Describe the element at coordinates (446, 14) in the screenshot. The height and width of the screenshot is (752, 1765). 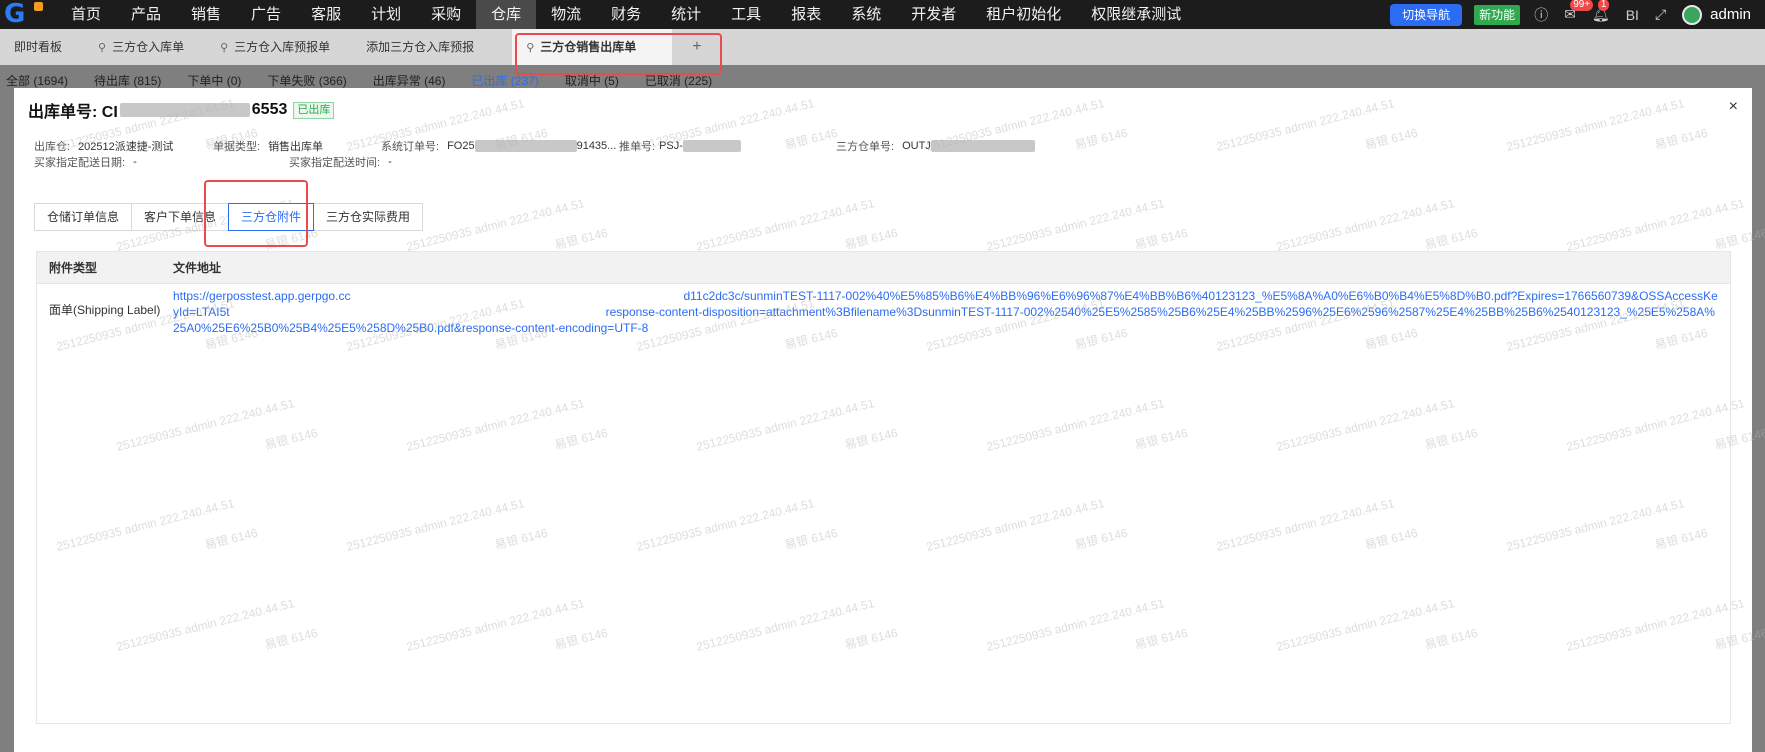
I see `nav-item: 采购` at that location.